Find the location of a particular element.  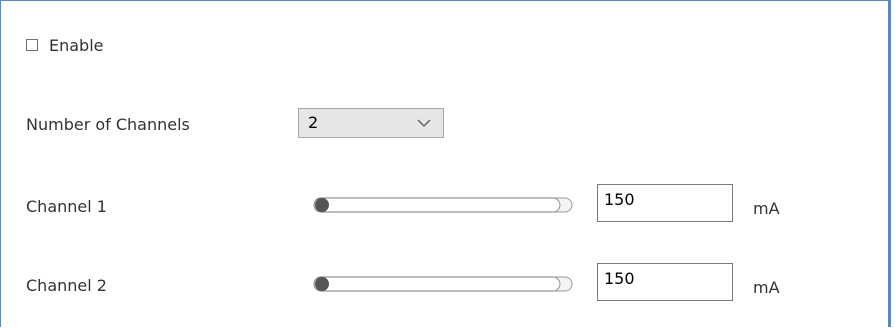

enable-label: Enable is located at coordinates (76, 45).